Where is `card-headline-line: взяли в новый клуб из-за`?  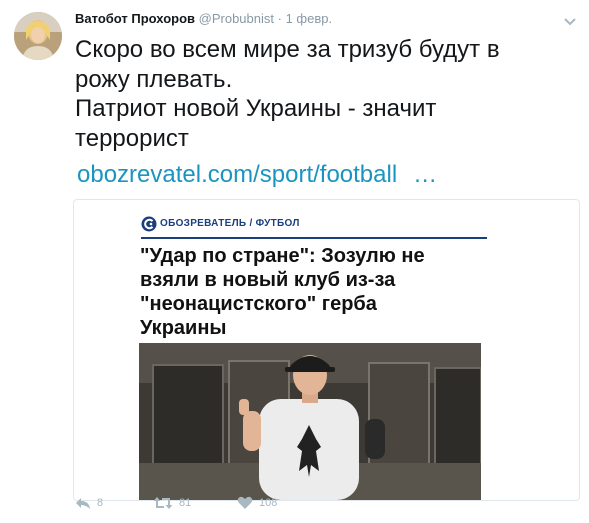
card-headline-line: взяли в новый клуб из-за is located at coordinates (268, 280).